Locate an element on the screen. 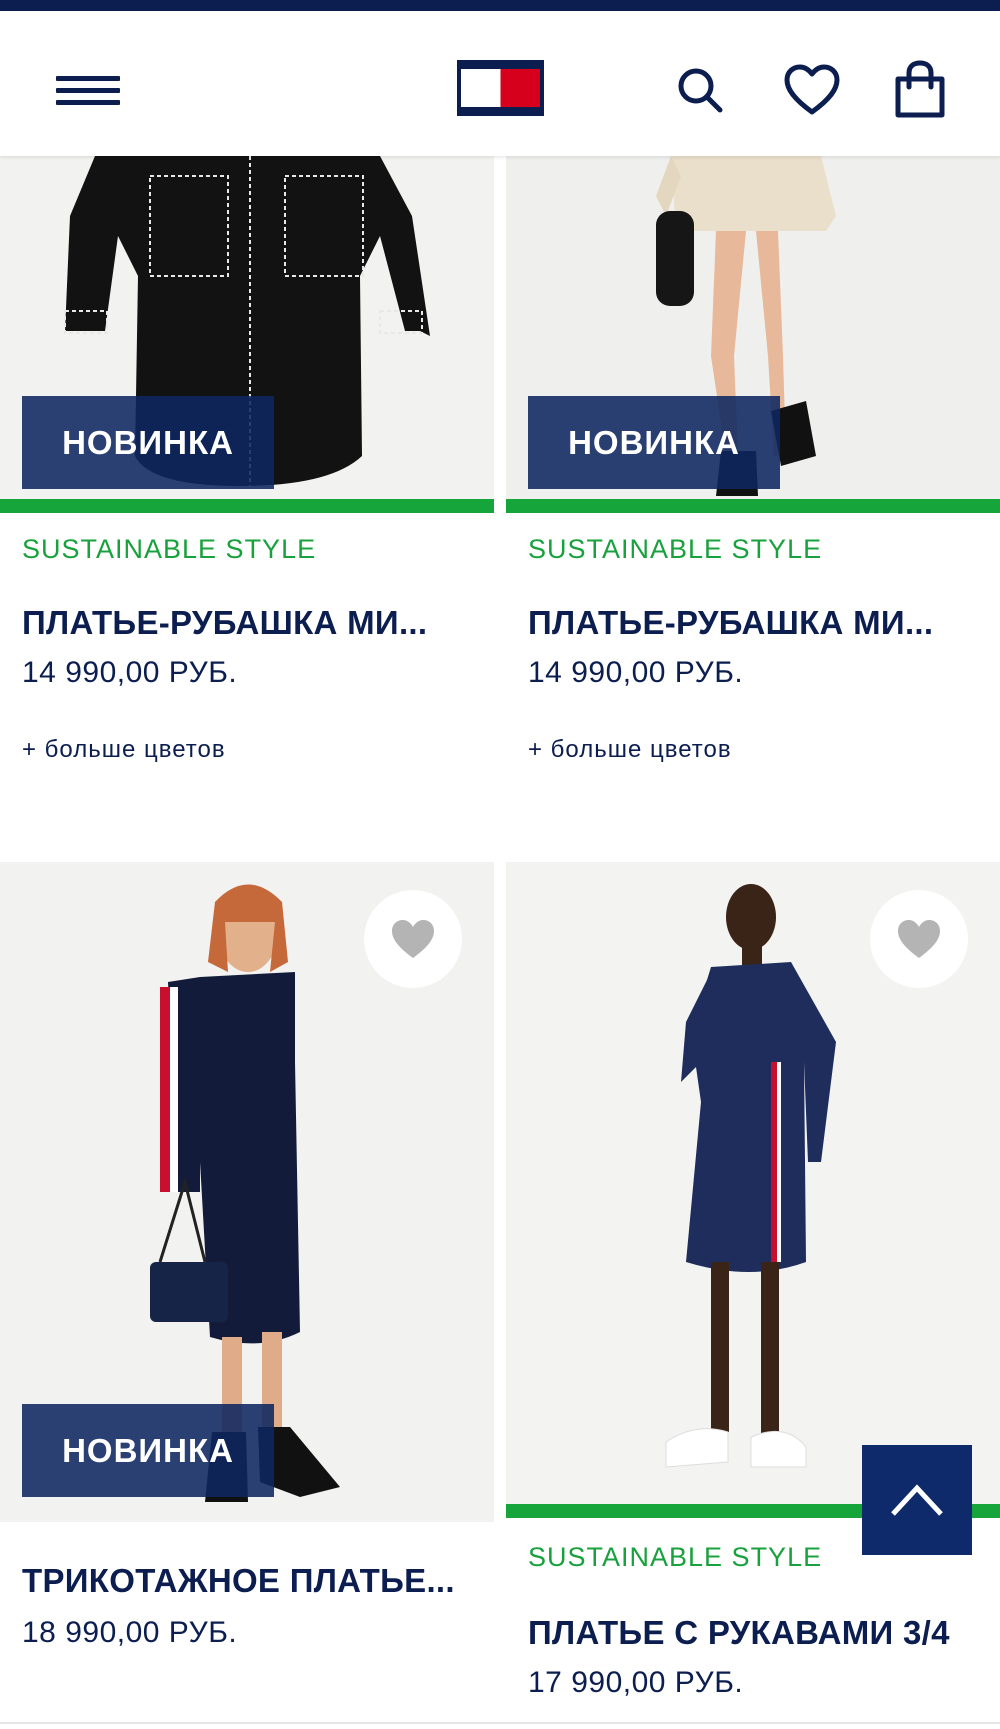 The height and width of the screenshot is (1729, 1000). product-title: ПЛАТЬЕ С РУКАВАМИ 3/4 is located at coordinates (739, 1633).